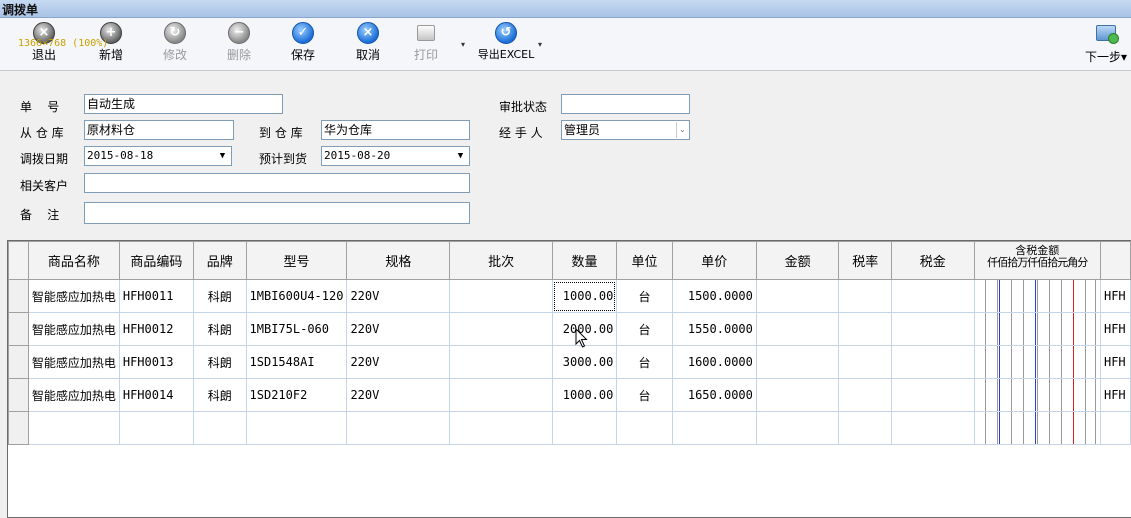 This screenshot has width=1131, height=518. Describe the element at coordinates (239, 44) in the screenshot. I see `delete-button: − 删除` at that location.